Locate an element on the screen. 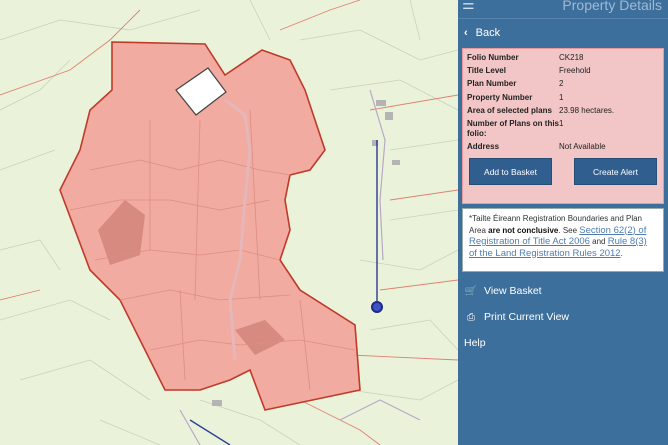 The width and height of the screenshot is (668, 445). detail-value: CK218 is located at coordinates (571, 57).